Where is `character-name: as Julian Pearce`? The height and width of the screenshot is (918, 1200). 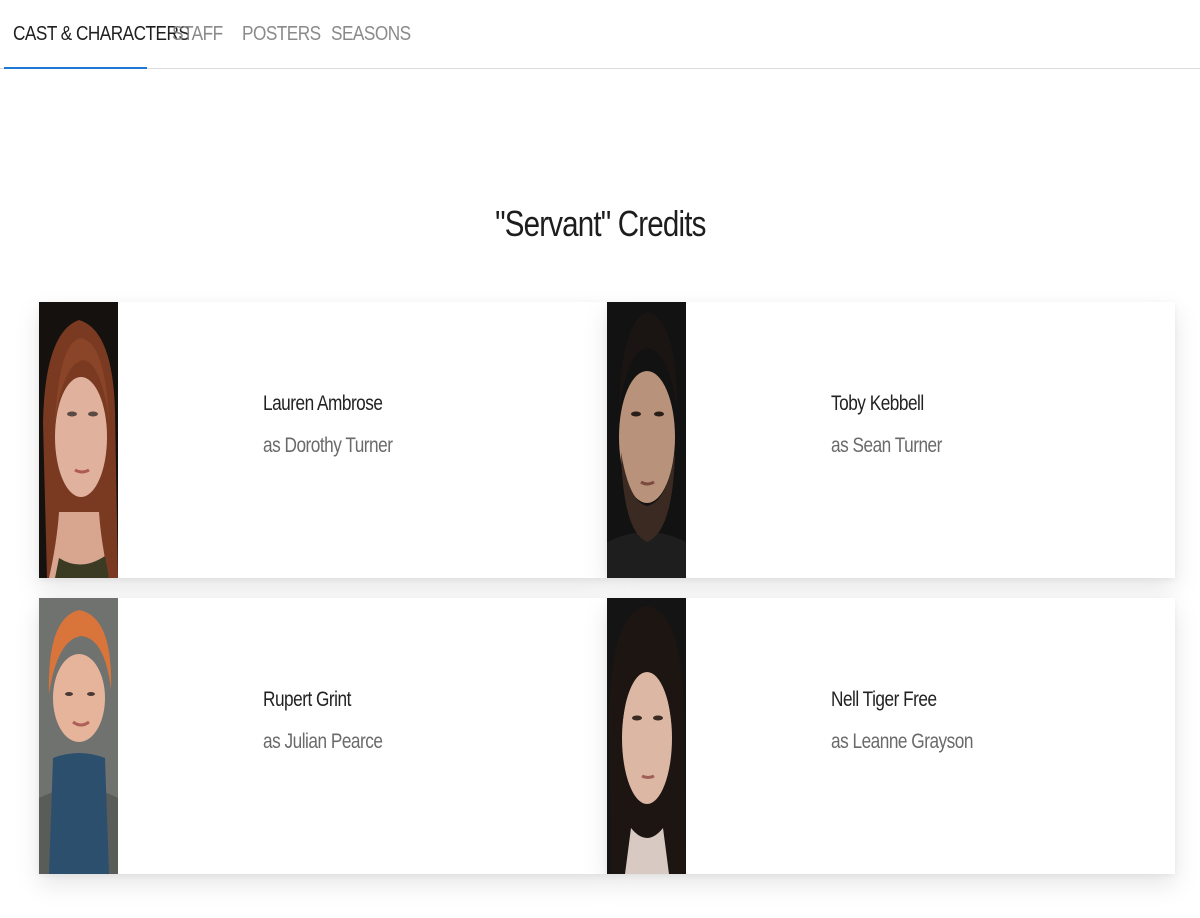 character-name: as Julian Pearce is located at coordinates (323, 741).